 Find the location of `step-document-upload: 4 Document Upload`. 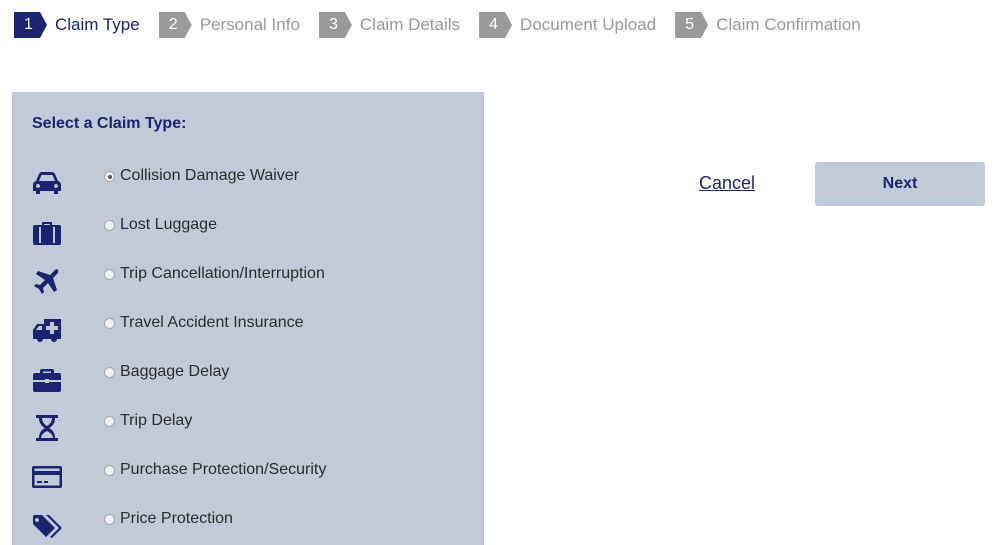

step-document-upload: 4 Document Upload is located at coordinates (567, 25).